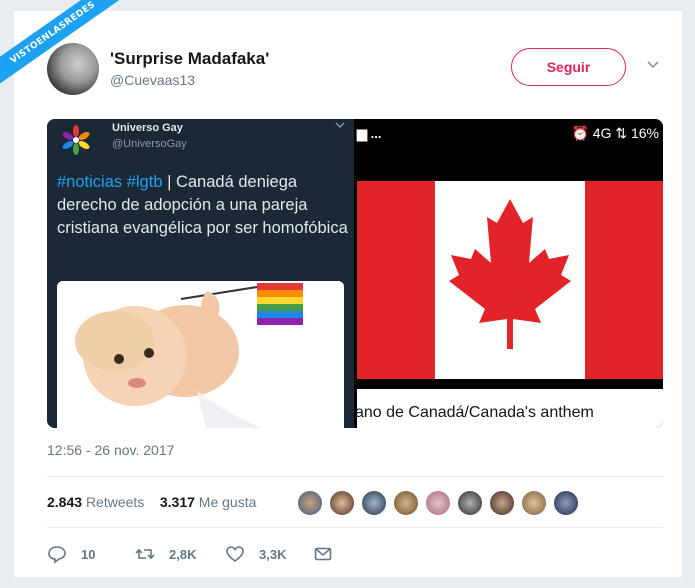  I want to click on like-count: 3,3K, so click(273, 554).